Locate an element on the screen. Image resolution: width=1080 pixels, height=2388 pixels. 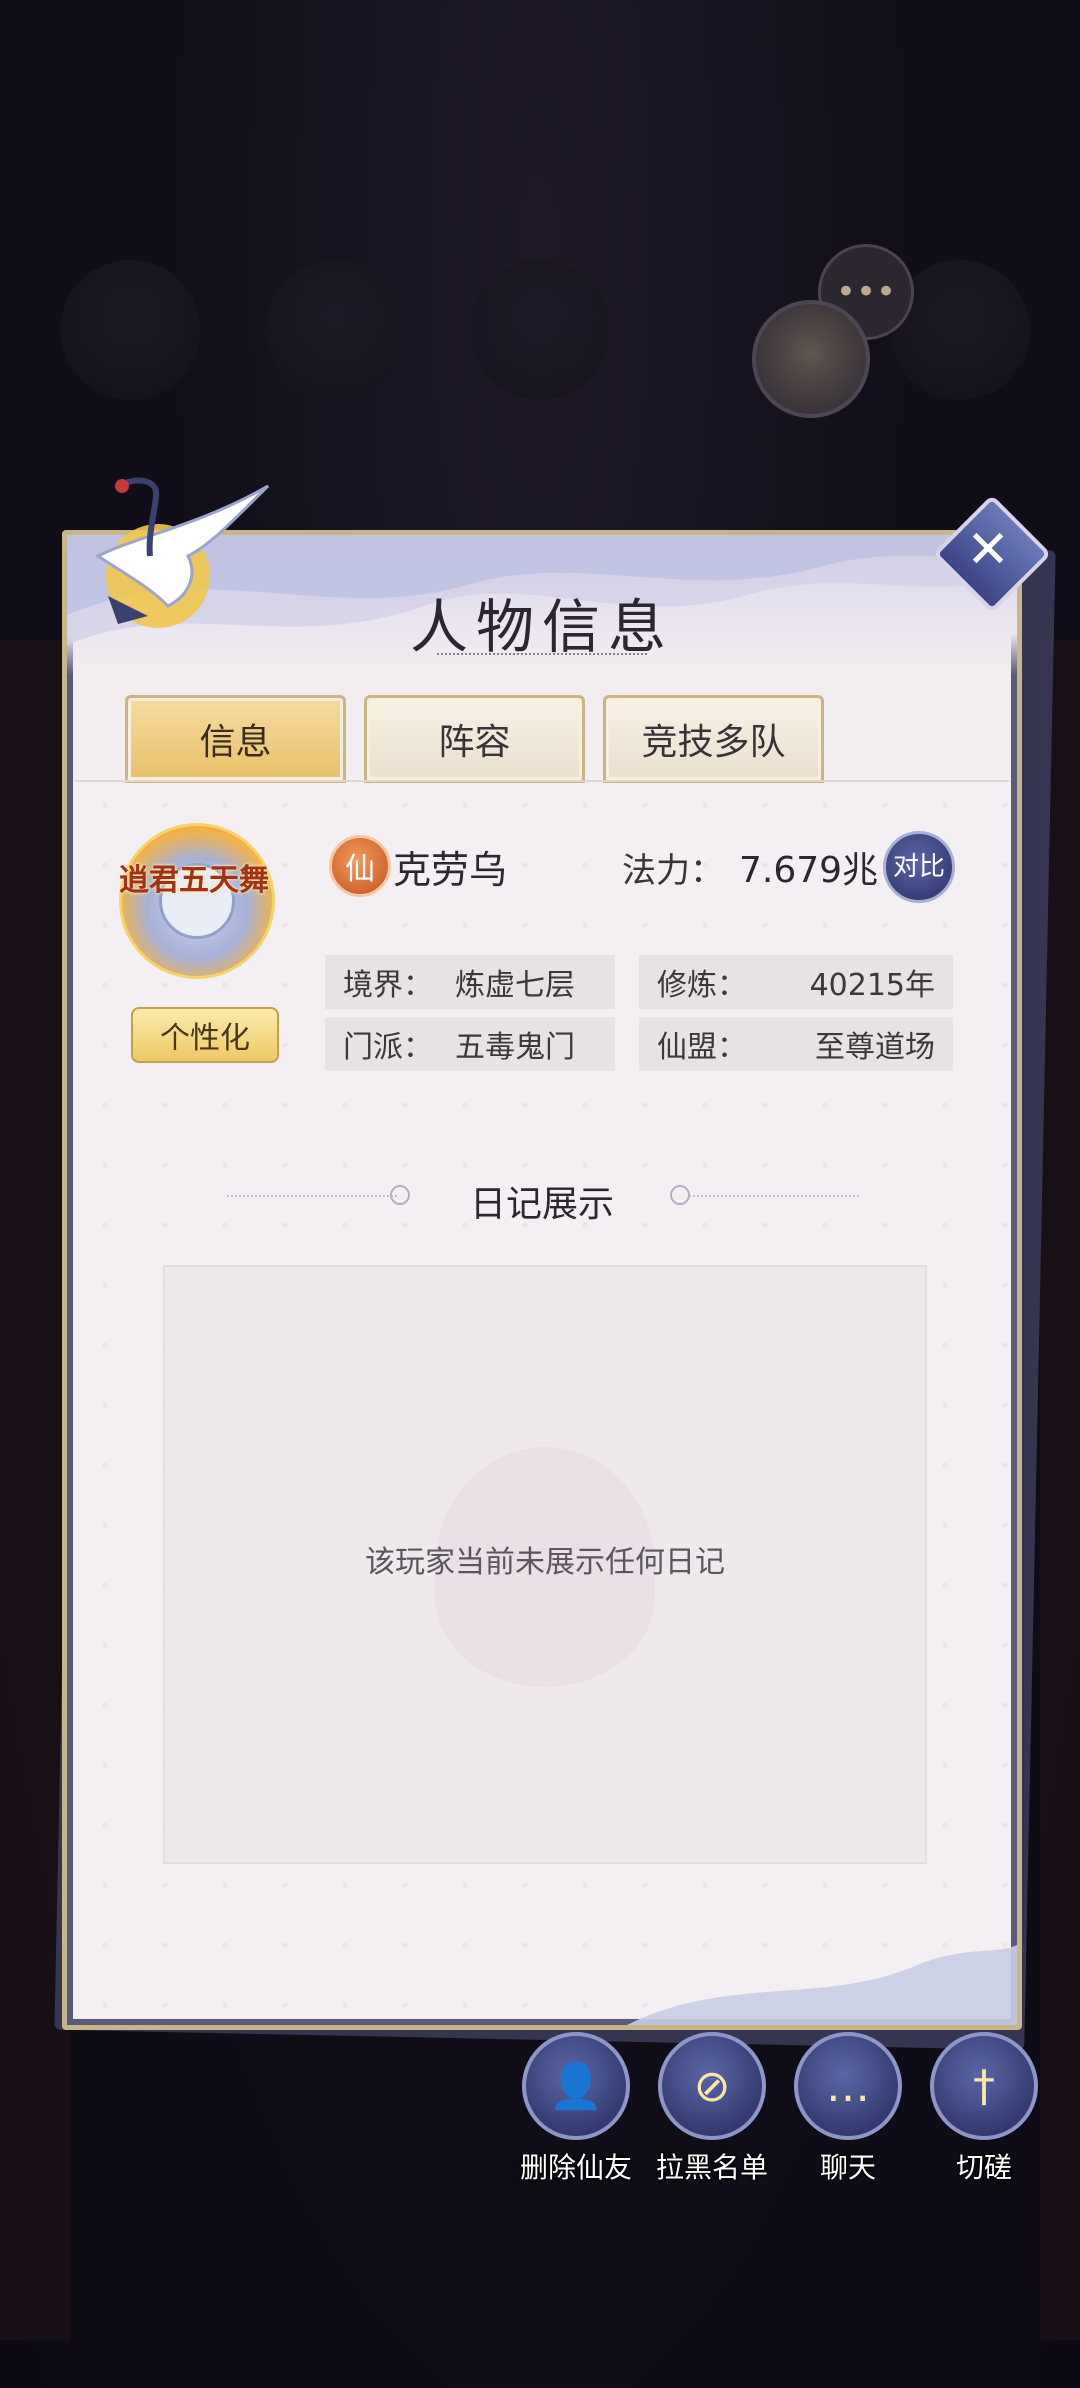
diary-title: 日记展示 is located at coordinates (541, 1204).